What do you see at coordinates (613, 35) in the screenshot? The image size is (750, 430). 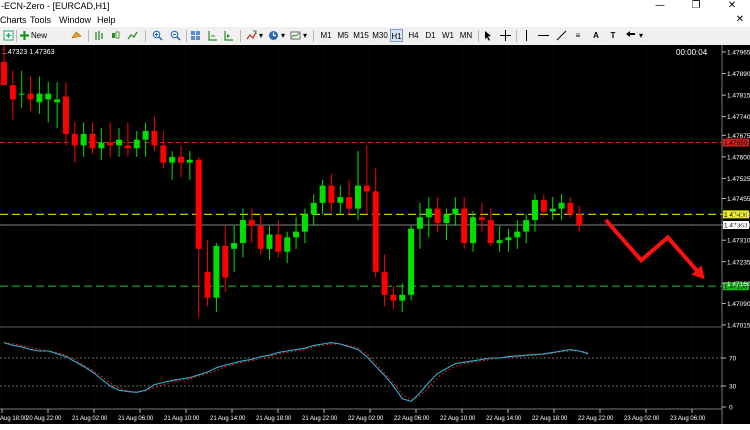 I see `label-tool-icon: T` at bounding box center [613, 35].